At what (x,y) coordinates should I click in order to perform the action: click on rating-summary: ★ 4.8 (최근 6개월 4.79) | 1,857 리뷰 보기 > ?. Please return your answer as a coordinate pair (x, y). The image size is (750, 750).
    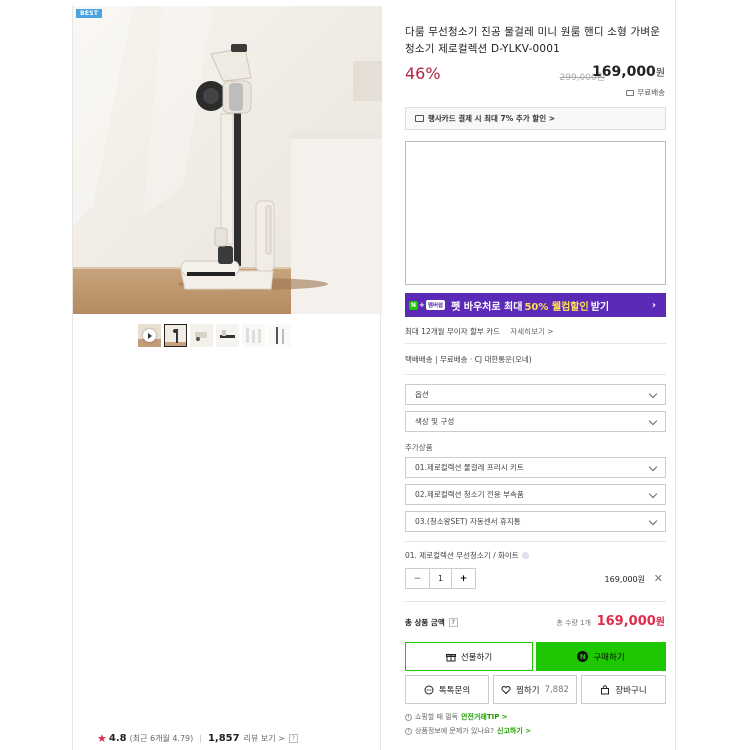
    Looking at the image, I should click on (197, 738).